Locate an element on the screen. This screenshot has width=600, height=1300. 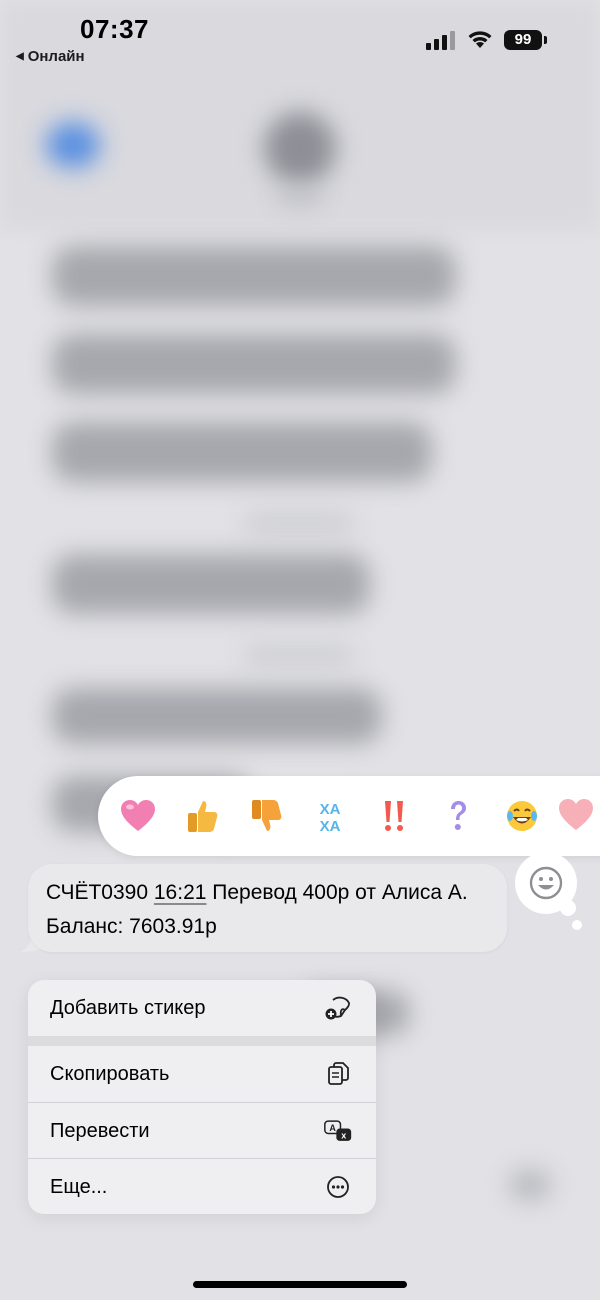
blurred-input-icon is located at coordinates (530, 1185).